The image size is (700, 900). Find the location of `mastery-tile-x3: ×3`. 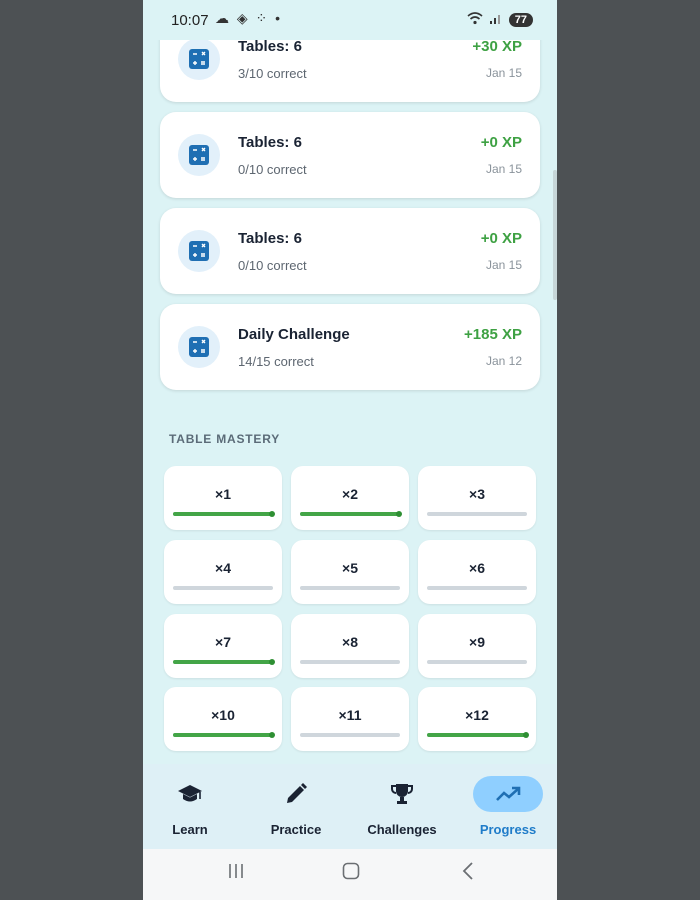

mastery-tile-x3: ×3 is located at coordinates (477, 498).